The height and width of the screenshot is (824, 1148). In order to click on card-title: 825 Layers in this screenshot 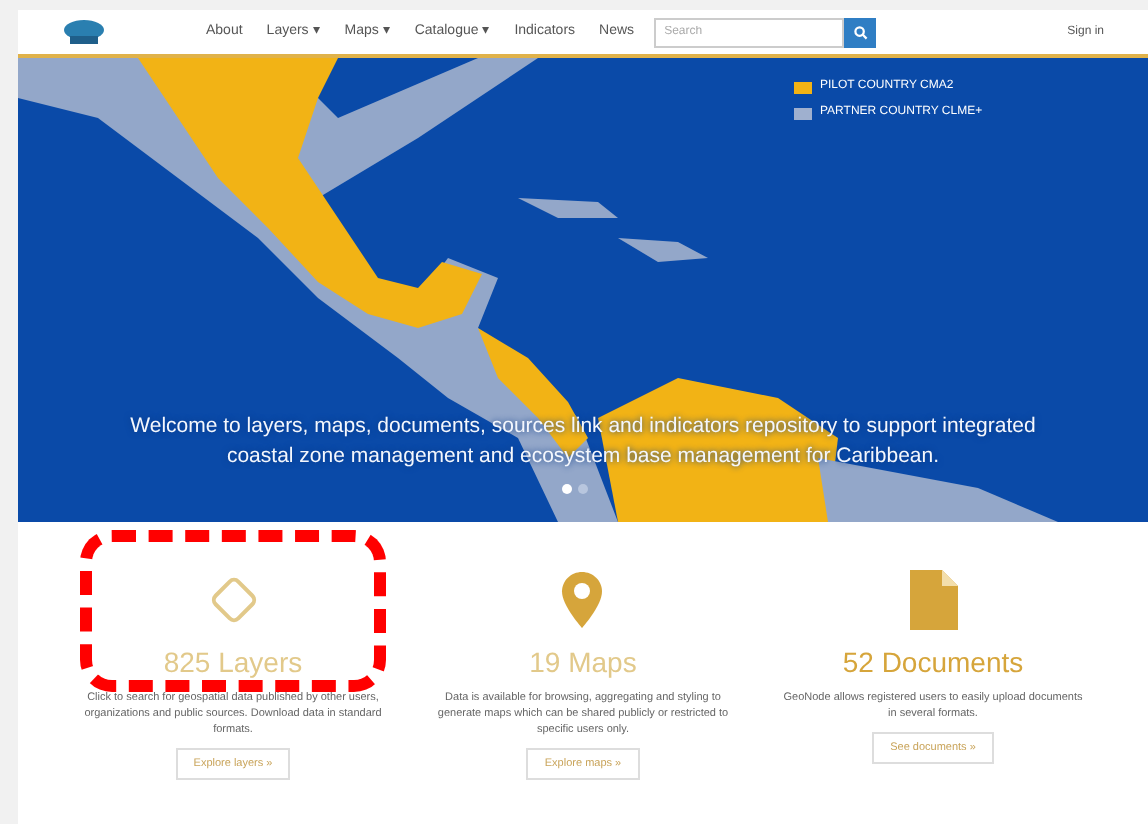, I will do `click(233, 663)`.